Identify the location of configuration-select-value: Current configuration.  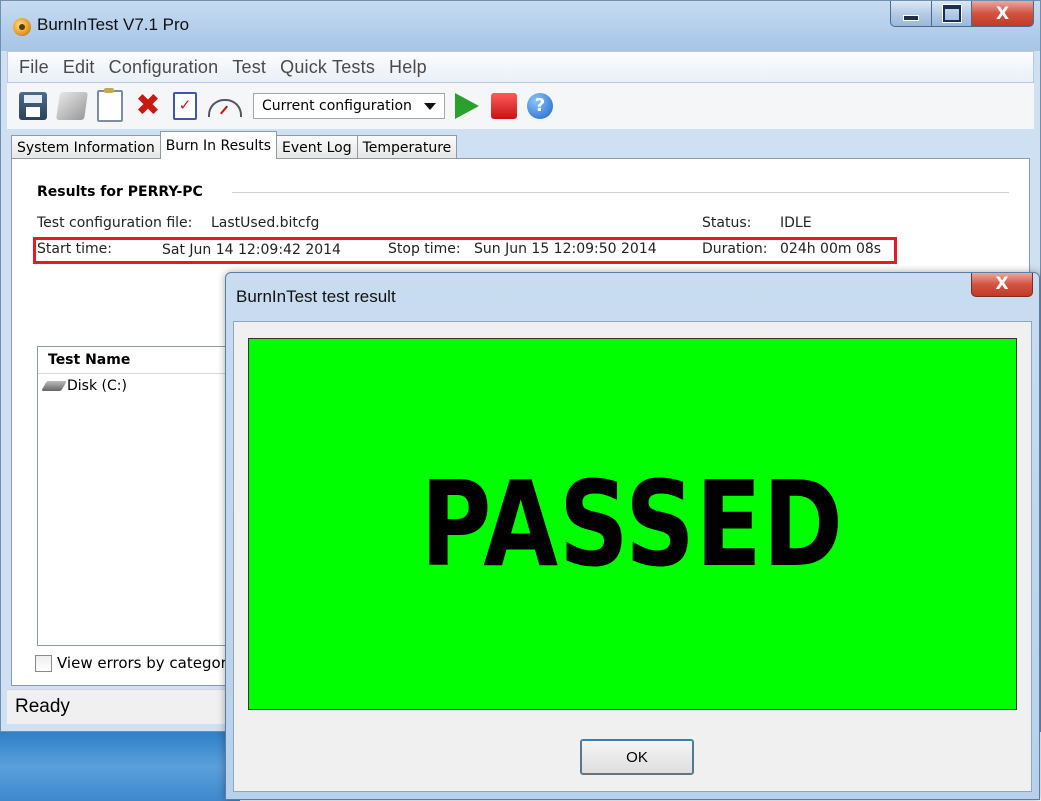
(337, 106).